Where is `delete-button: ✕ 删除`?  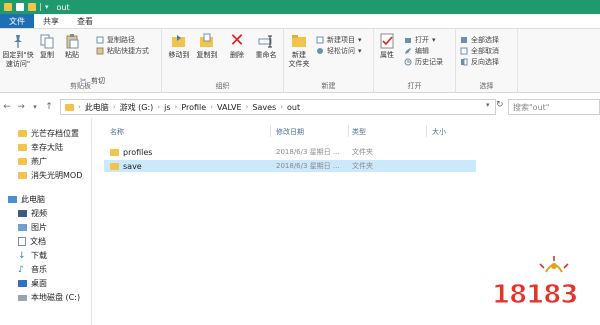
delete-button: ✕ 删除 is located at coordinates (237, 46).